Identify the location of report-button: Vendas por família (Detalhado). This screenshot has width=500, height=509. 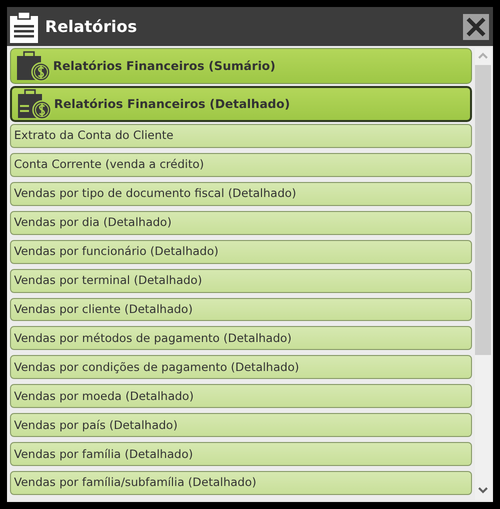
(241, 454).